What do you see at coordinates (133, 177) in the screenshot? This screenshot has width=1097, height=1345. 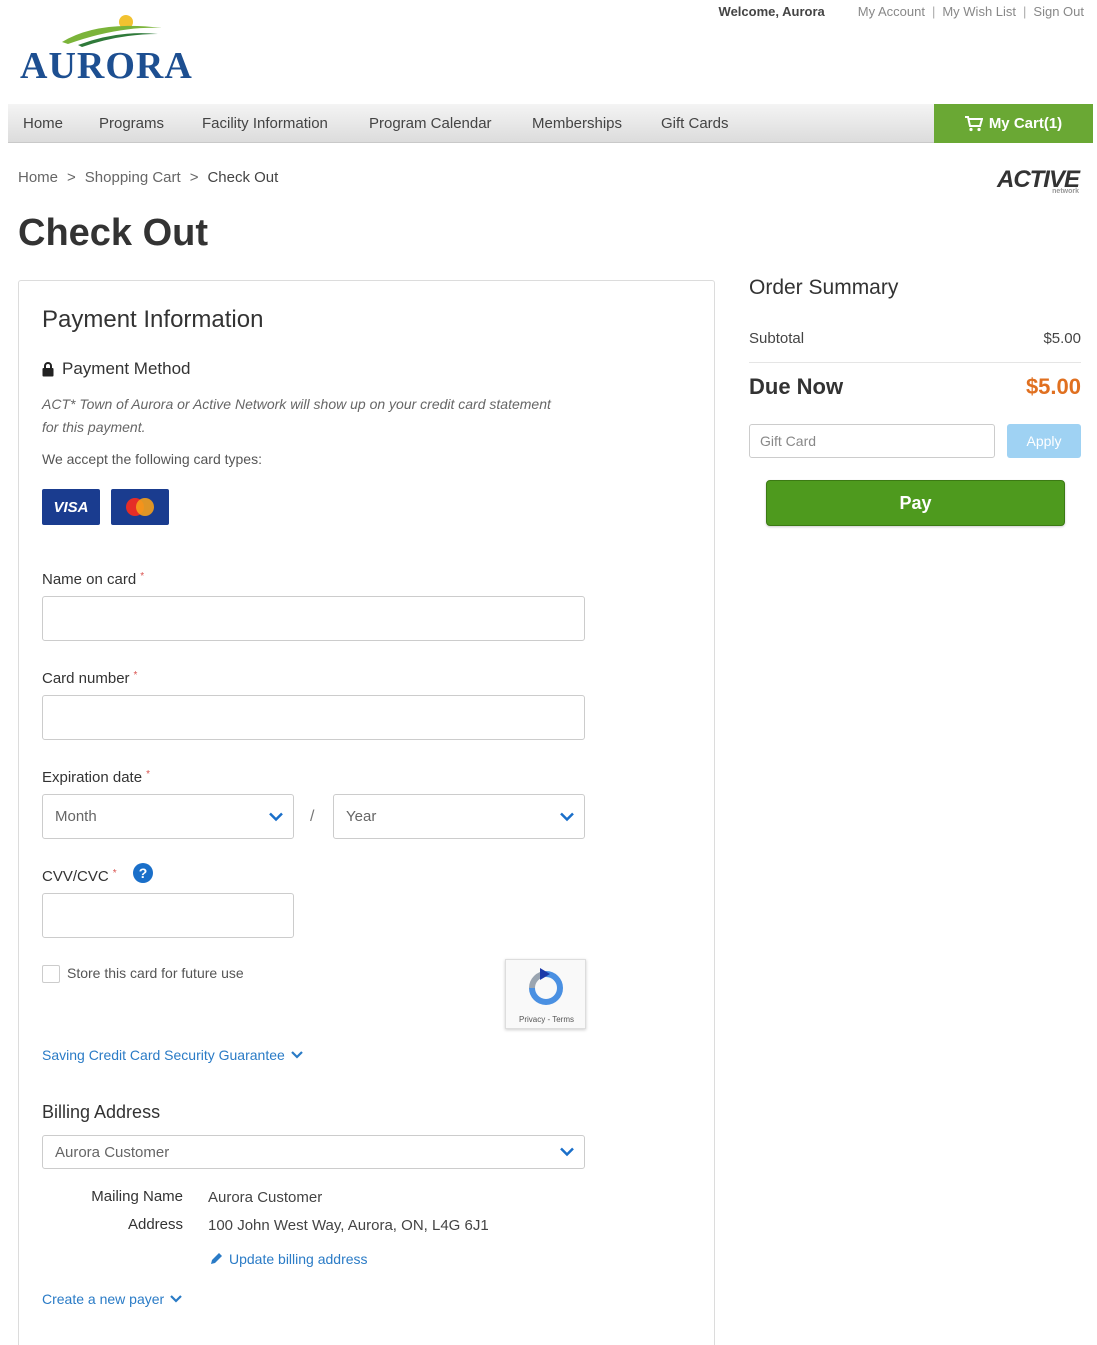 I see `breadcrumb-shopping-cart: Shopping Cart` at bounding box center [133, 177].